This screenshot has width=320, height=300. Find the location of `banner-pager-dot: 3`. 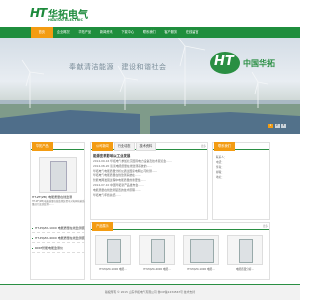

banner-pager-dot: 3 is located at coordinates (283, 126).